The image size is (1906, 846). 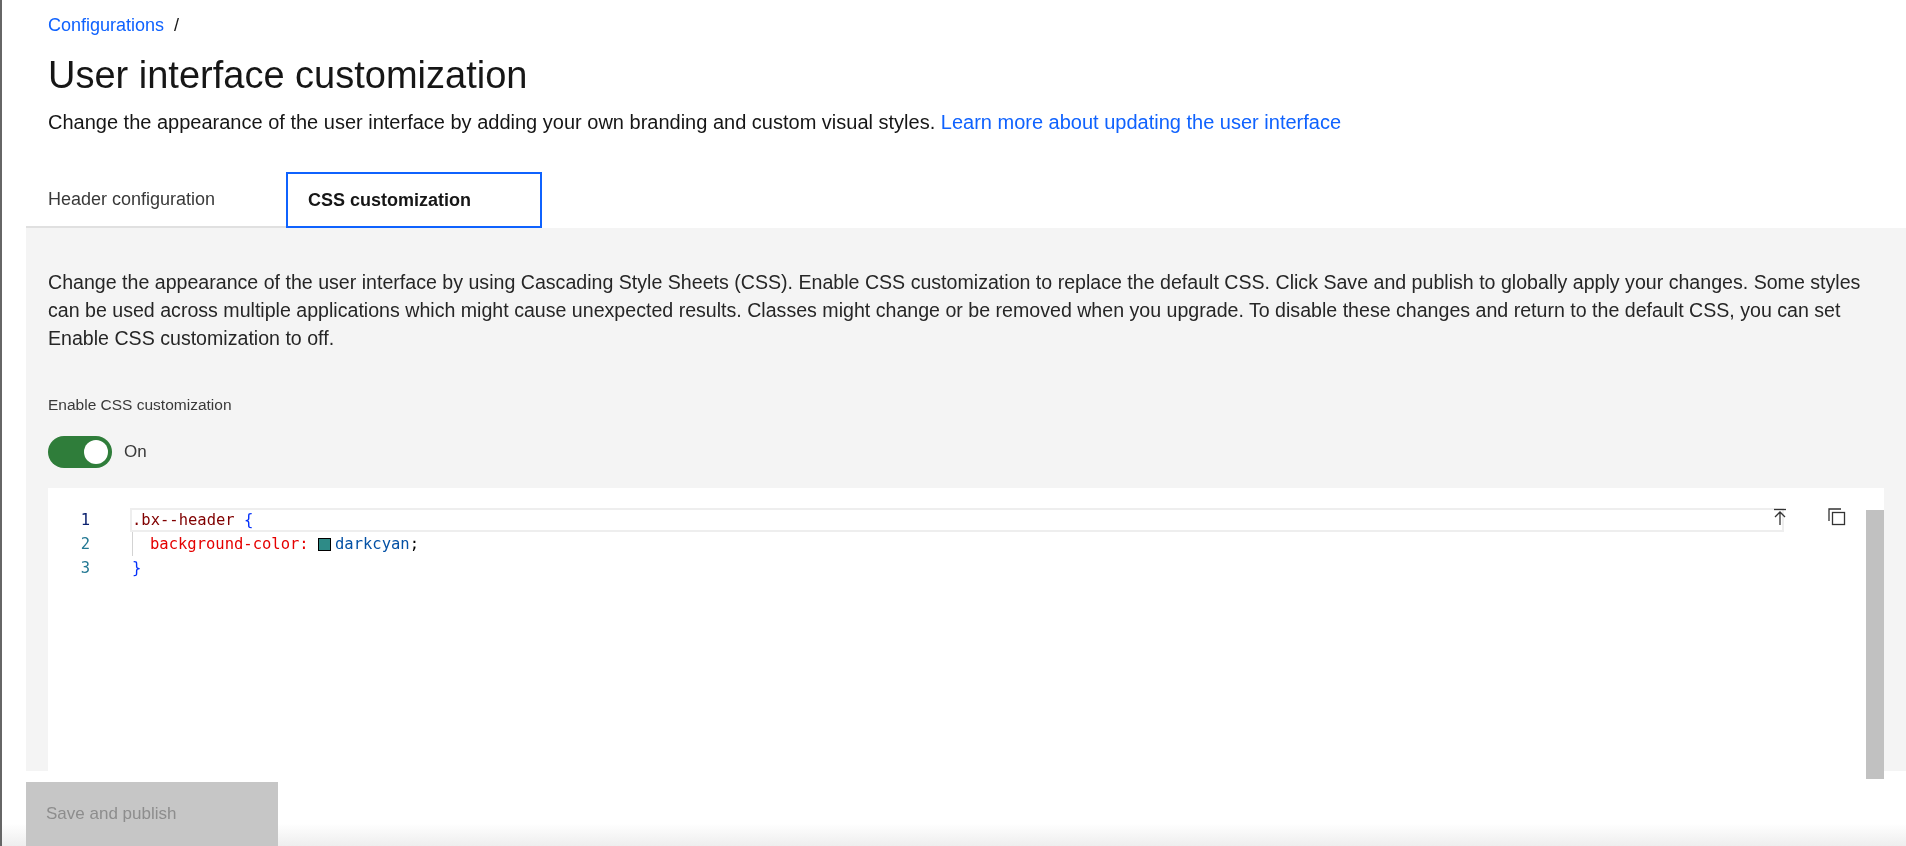 I want to click on page-title: User interface customization, so click(x=288, y=75).